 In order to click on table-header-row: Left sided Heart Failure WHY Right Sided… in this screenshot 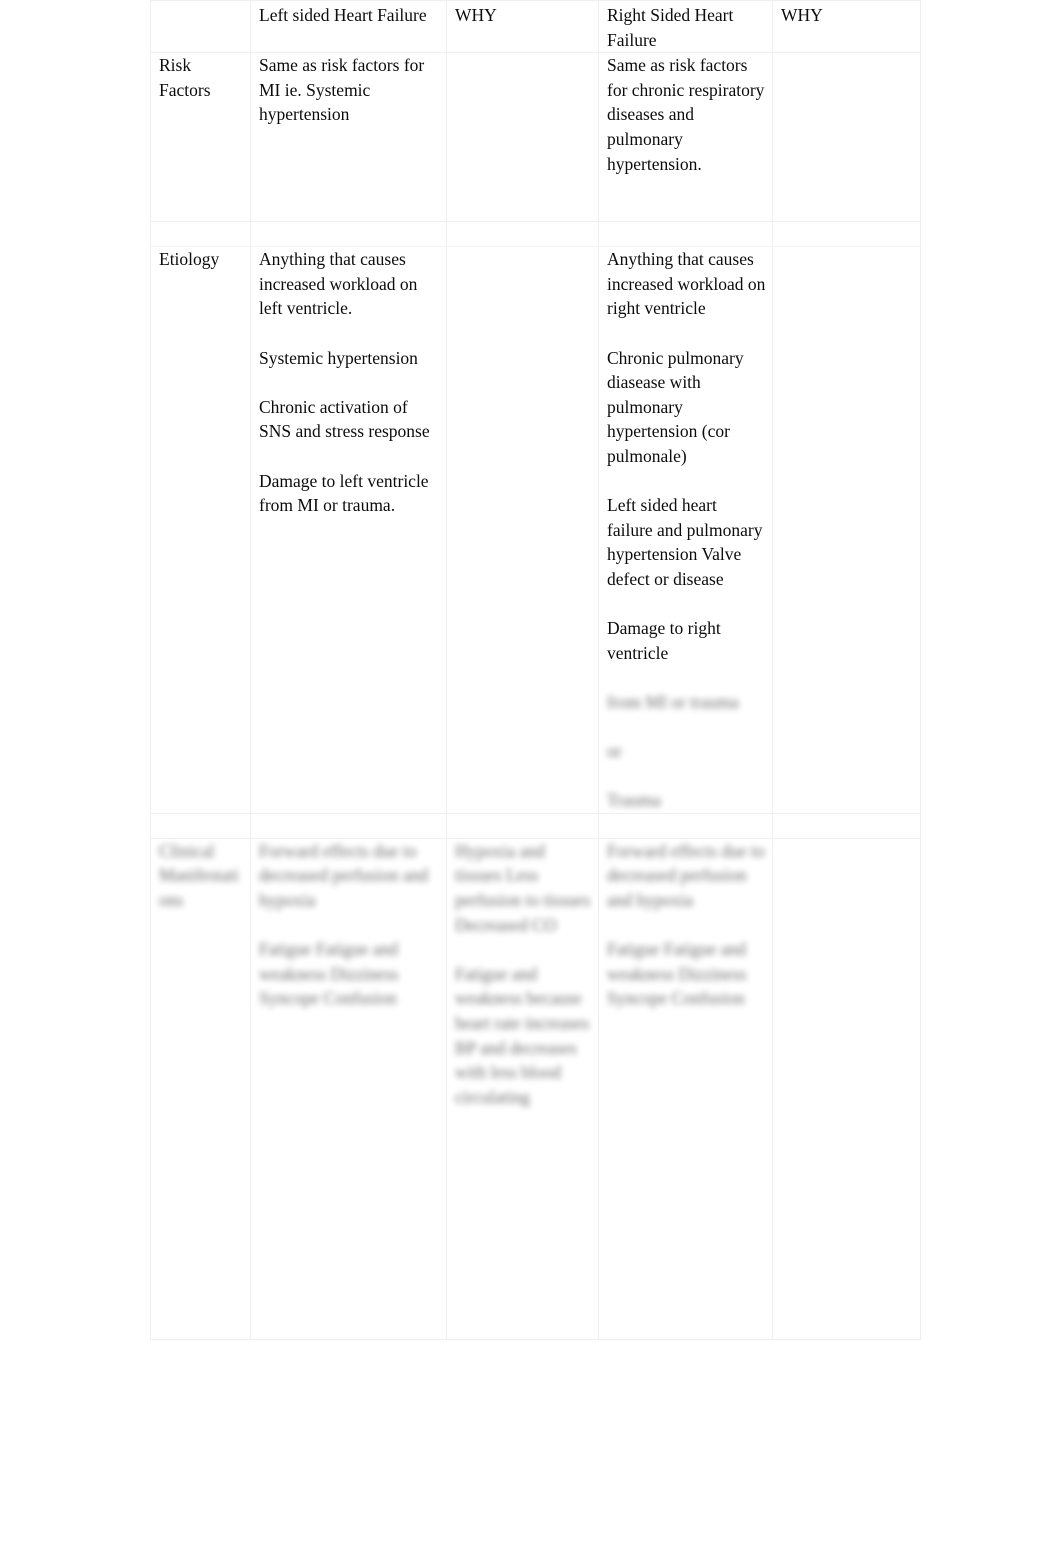, I will do `click(535, 27)`.